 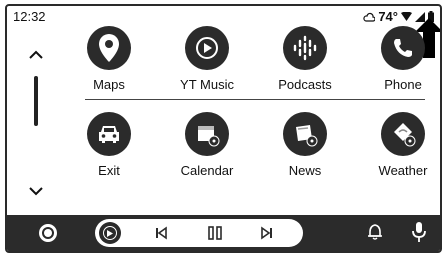 I want to click on media-controls, so click(x=199, y=233).